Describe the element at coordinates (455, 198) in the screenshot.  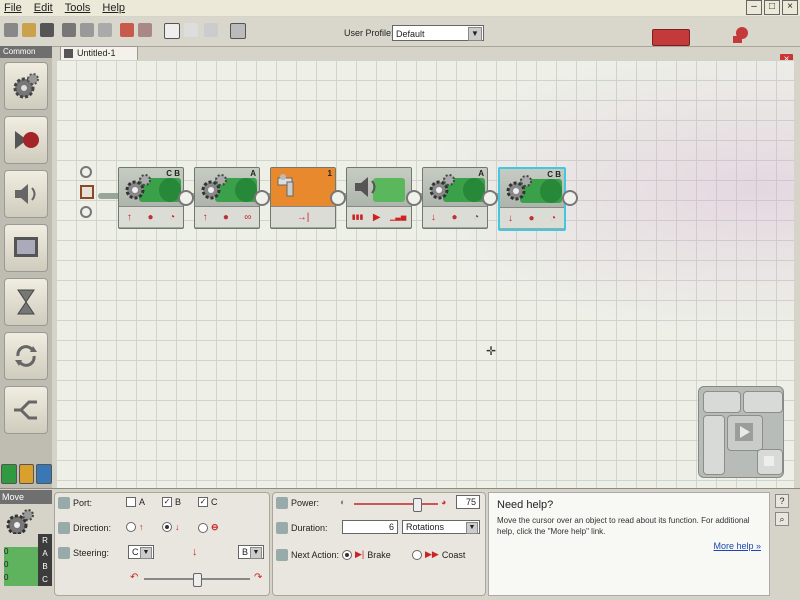
I see `motor-block-a-2: A ↓ ● ◔` at that location.